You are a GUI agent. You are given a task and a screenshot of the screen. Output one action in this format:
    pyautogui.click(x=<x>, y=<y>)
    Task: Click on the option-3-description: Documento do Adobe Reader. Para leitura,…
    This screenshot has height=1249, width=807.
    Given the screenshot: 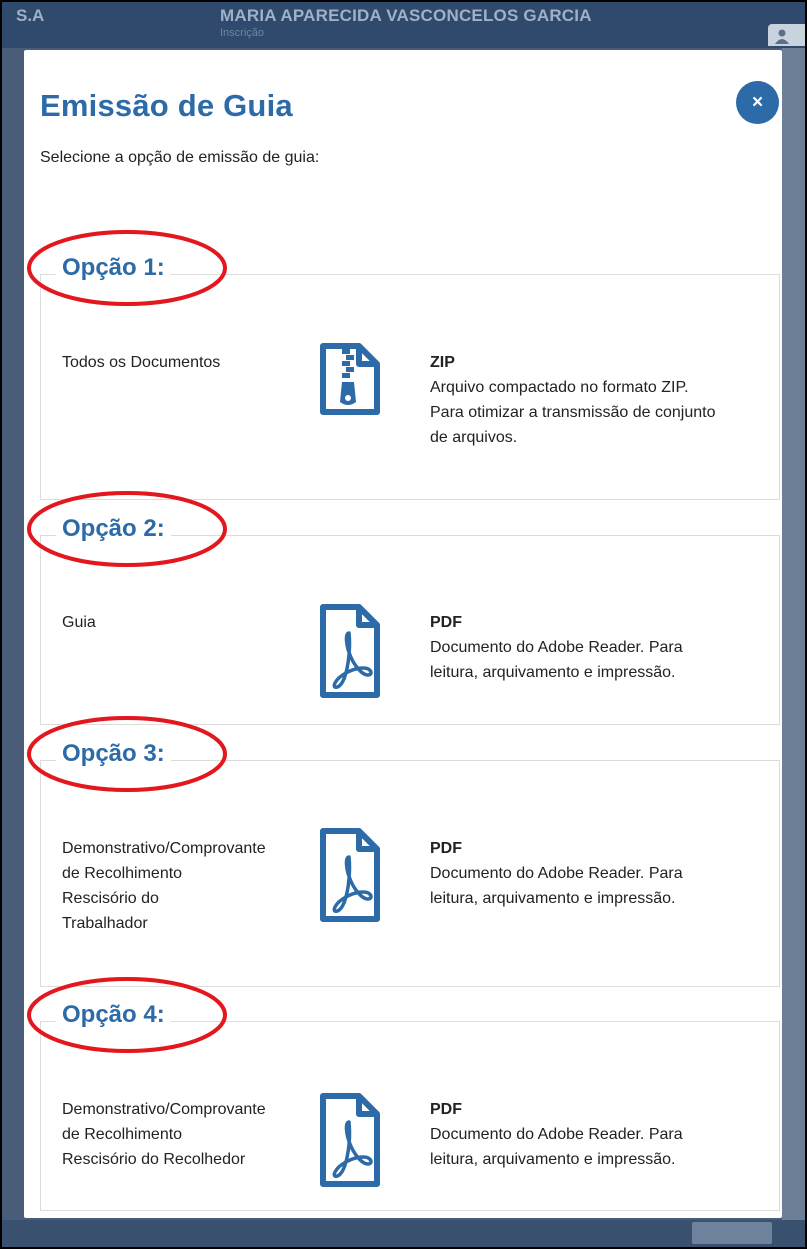 What is the action you would take?
    pyautogui.click(x=556, y=886)
    